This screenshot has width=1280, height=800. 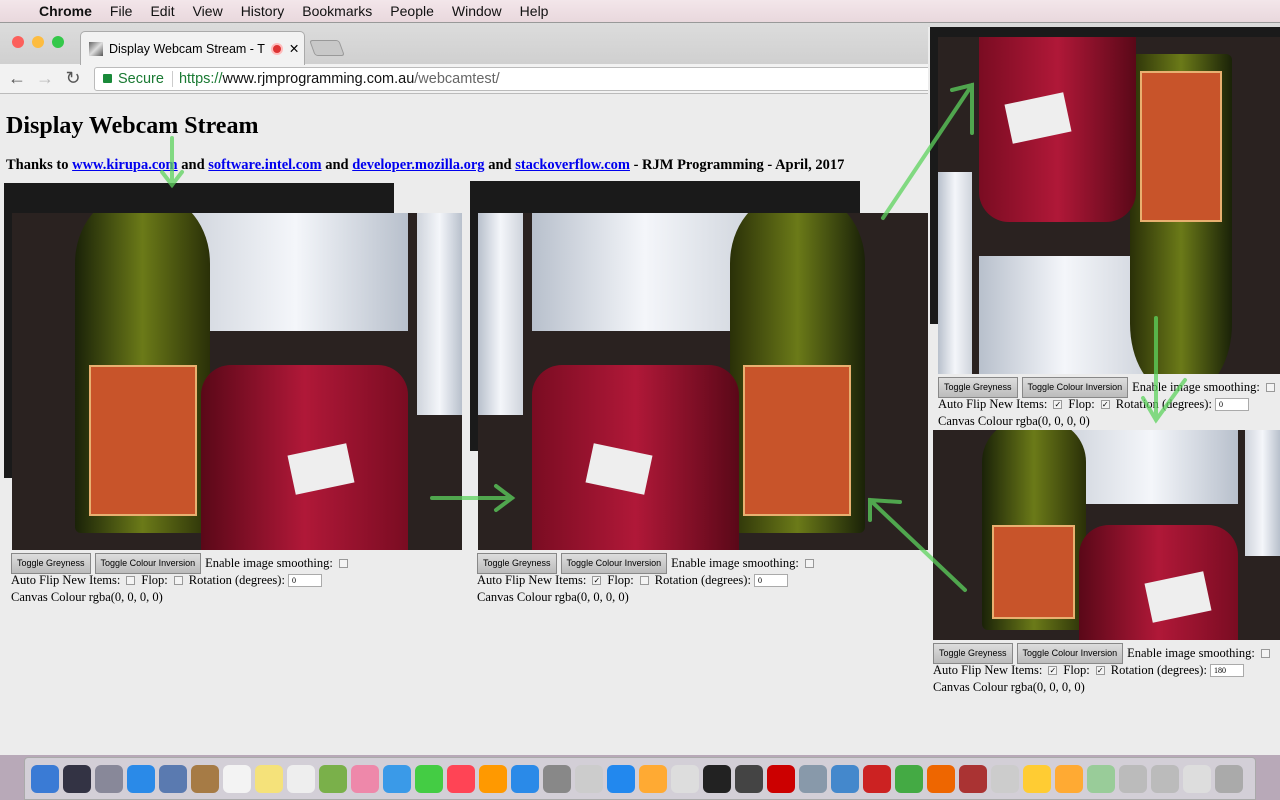 I want to click on url-host: www.rjmprogramming.com.au, so click(x=318, y=78).